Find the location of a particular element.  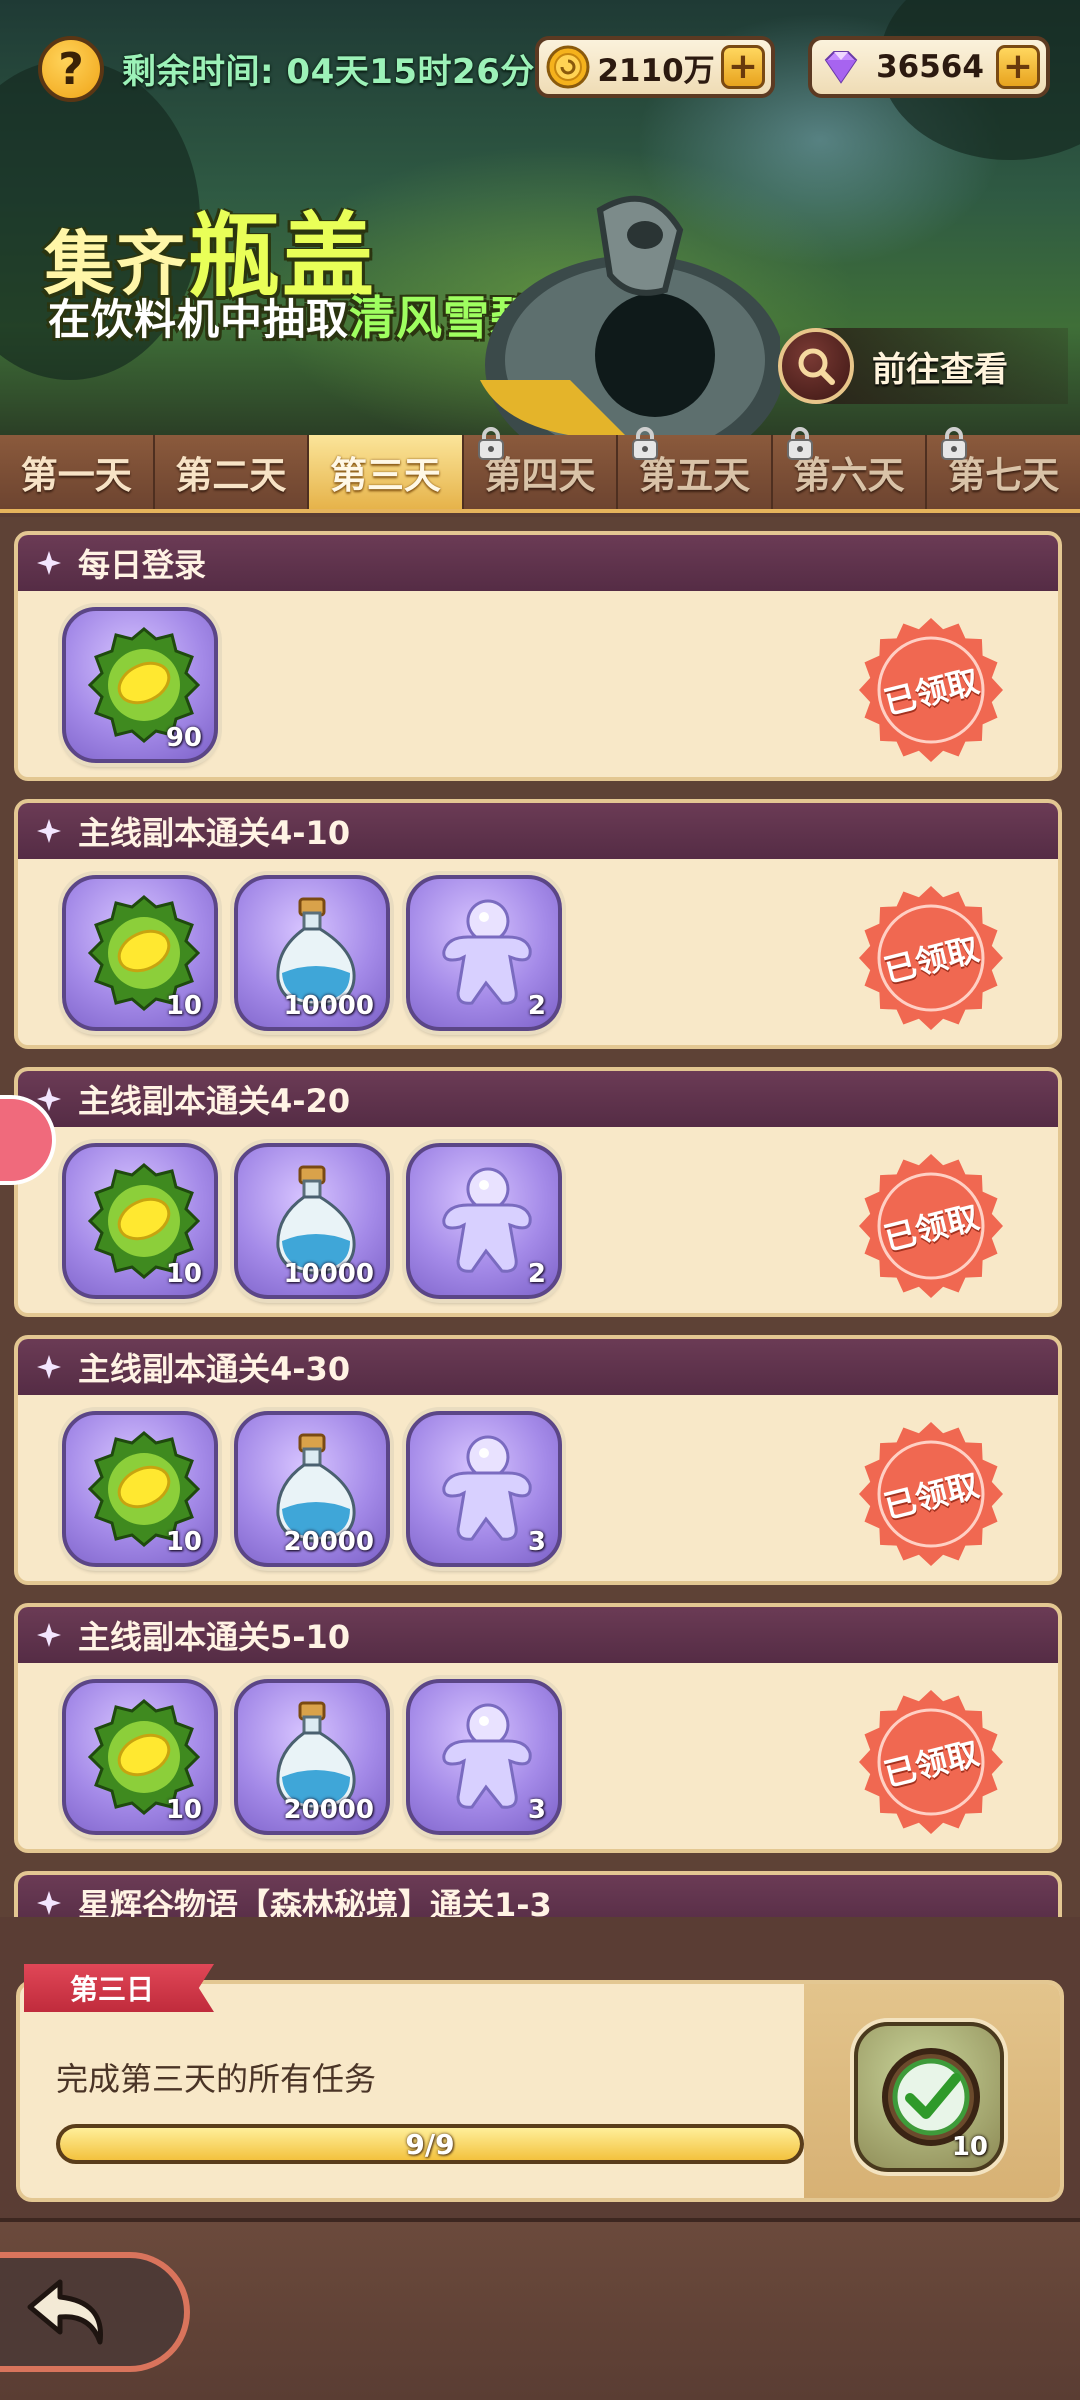

day-reward-panel: 10 is located at coordinates (932, 2091).